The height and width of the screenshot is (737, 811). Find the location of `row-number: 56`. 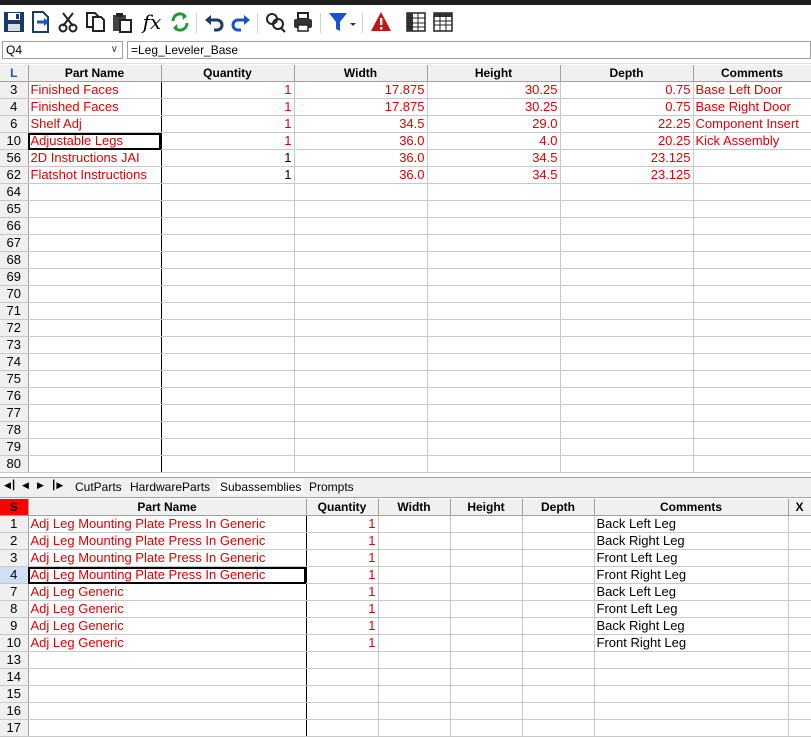

row-number: 56 is located at coordinates (14, 158).